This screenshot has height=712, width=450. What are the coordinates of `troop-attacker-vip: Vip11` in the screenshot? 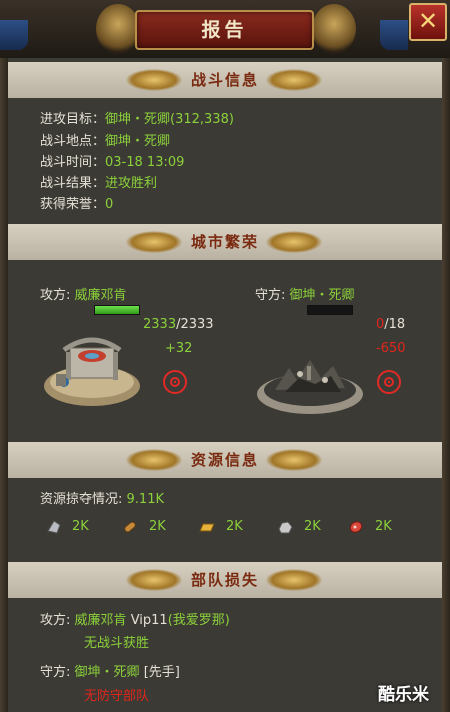 It's located at (149, 620).